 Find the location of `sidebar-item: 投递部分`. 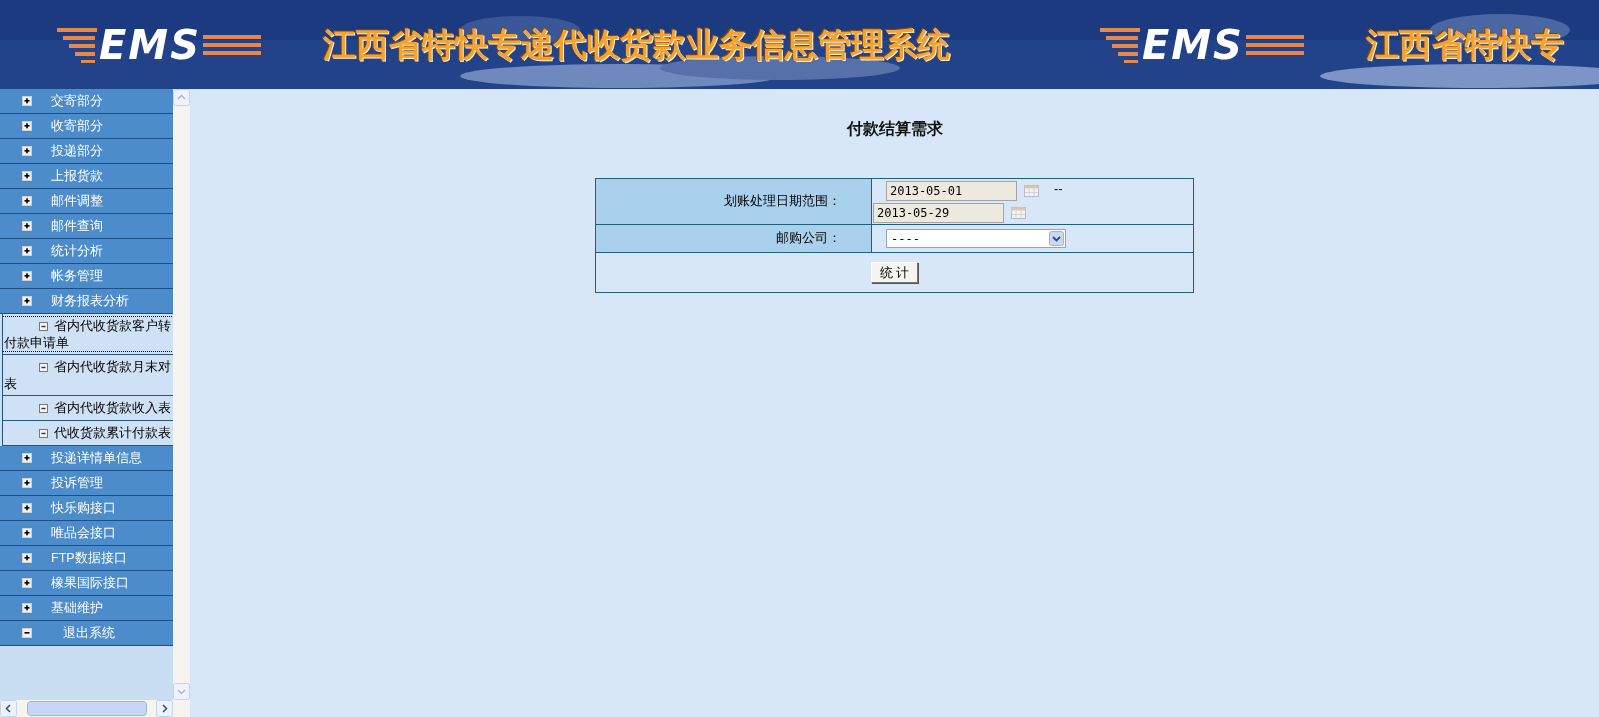

sidebar-item: 投递部分 is located at coordinates (86, 151).